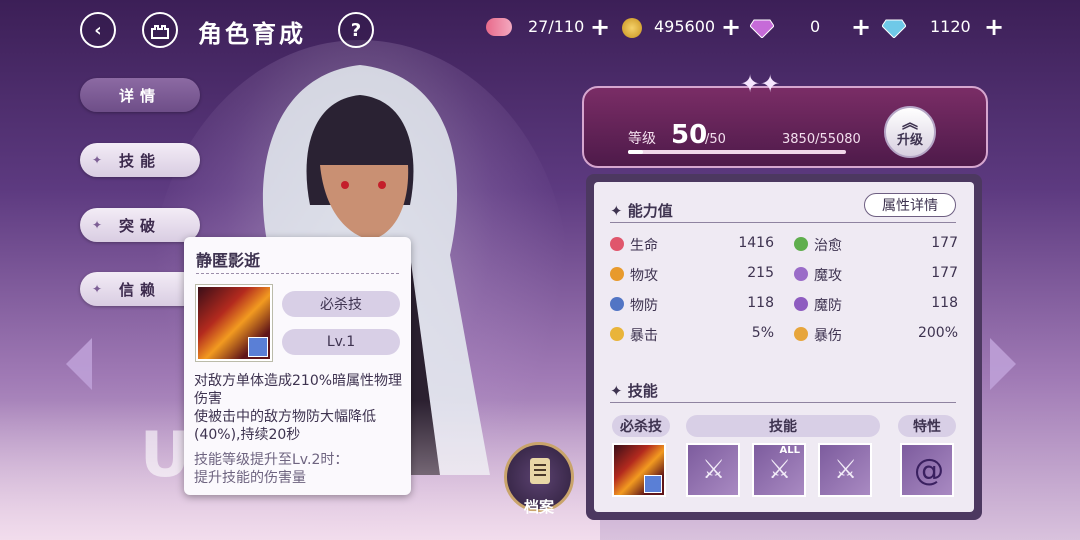 The image size is (1080, 540). What do you see at coordinates (650, 211) in the screenshot?
I see `stats-header-label: 能力值` at bounding box center [650, 211].